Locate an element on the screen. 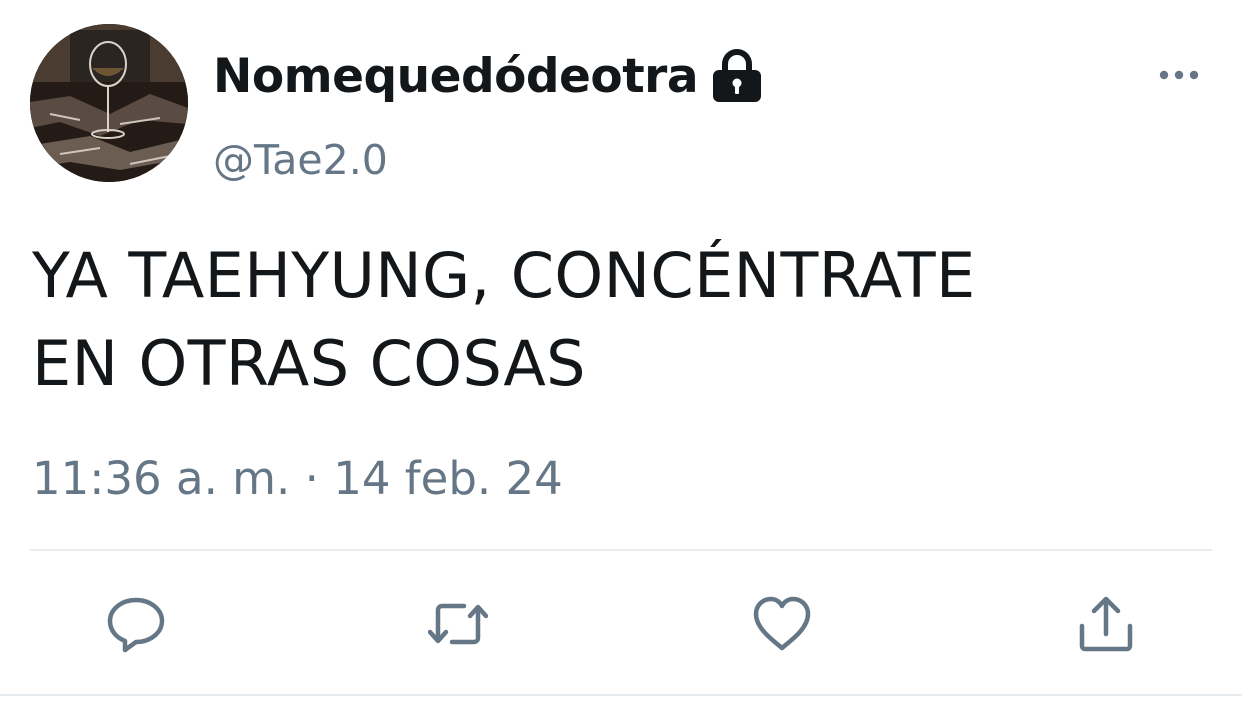  retweet-button is located at coordinates (458, 624).